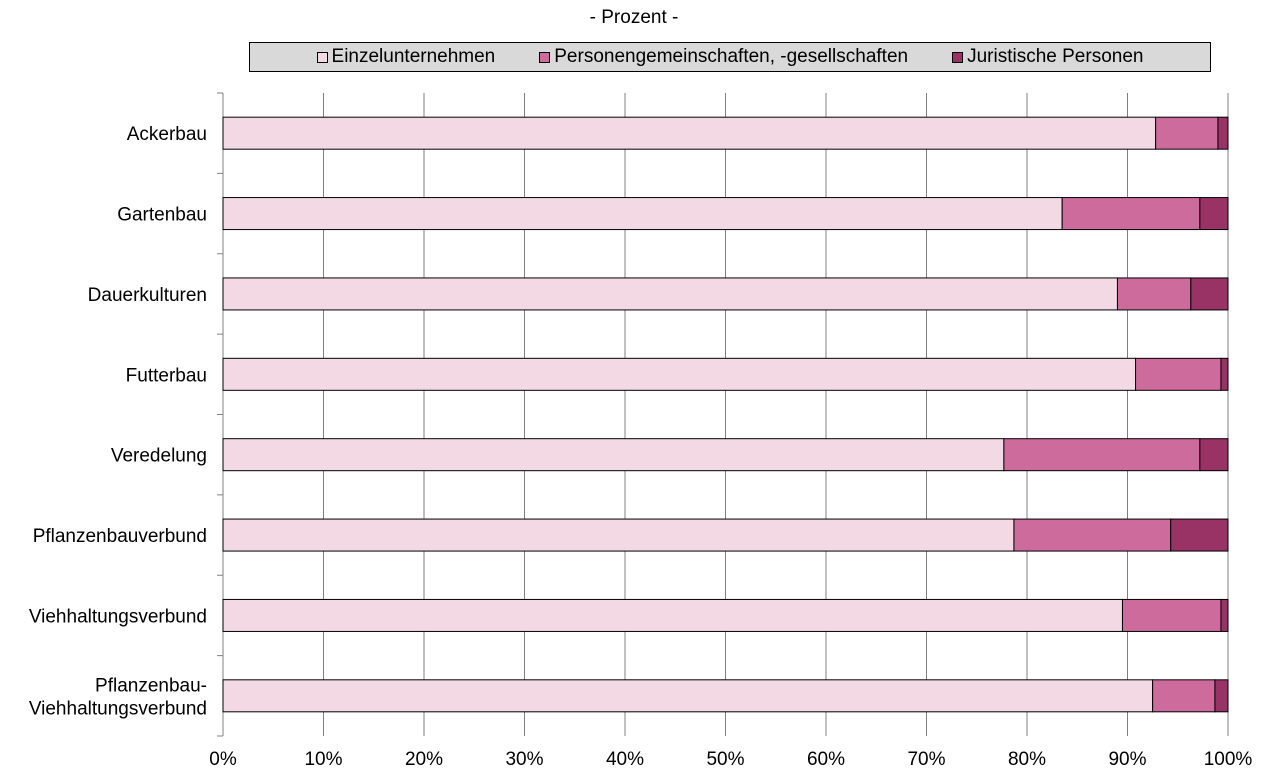  Describe the element at coordinates (151, 685) in the screenshot. I see `category-label: Pflanzenbau-` at that location.